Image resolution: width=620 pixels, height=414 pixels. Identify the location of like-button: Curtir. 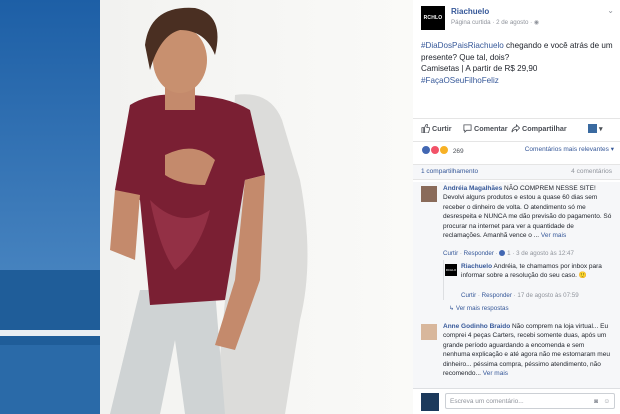
(436, 128).